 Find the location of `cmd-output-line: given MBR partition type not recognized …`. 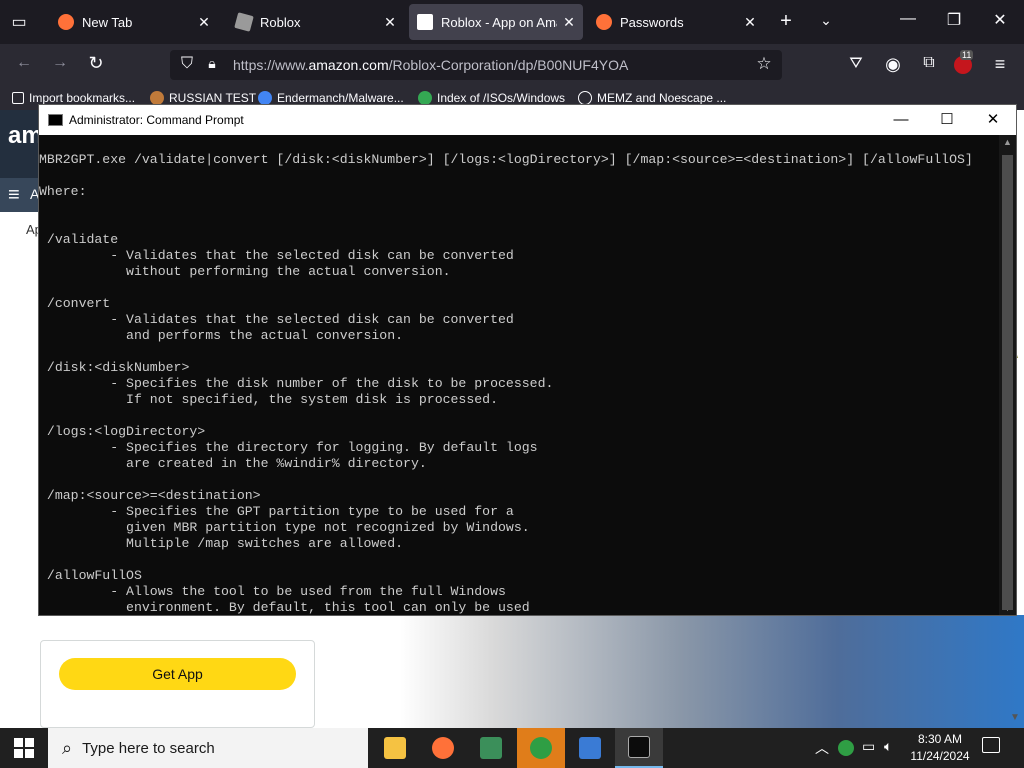

cmd-output-line: given MBR partition type not recognized … is located at coordinates (284, 527).